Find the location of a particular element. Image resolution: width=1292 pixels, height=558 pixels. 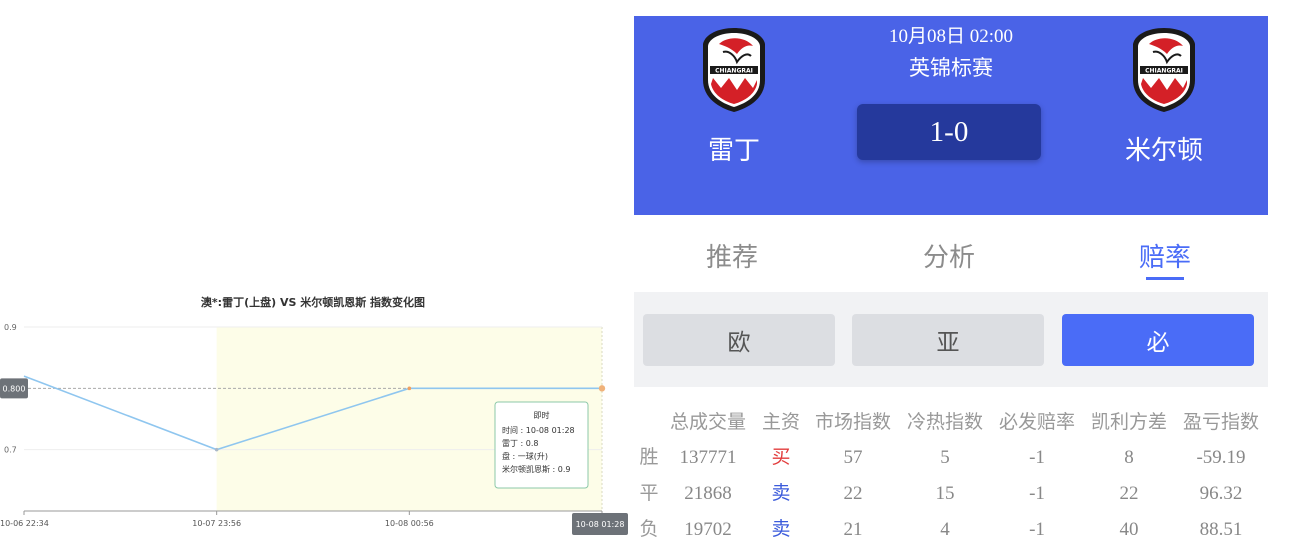

sub-tab-asia: 亚 is located at coordinates (948, 340).